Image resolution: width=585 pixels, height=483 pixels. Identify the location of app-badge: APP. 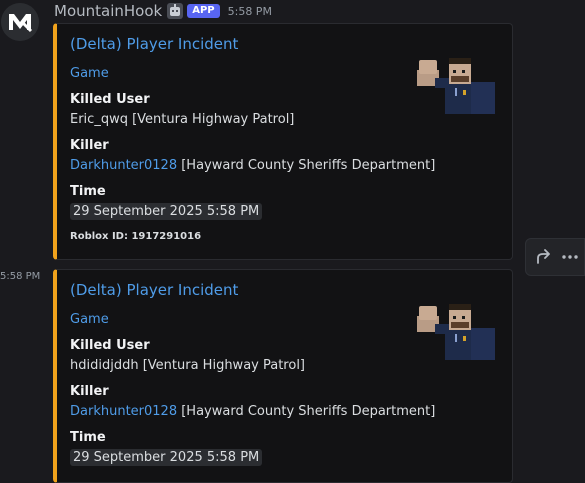
(203, 11).